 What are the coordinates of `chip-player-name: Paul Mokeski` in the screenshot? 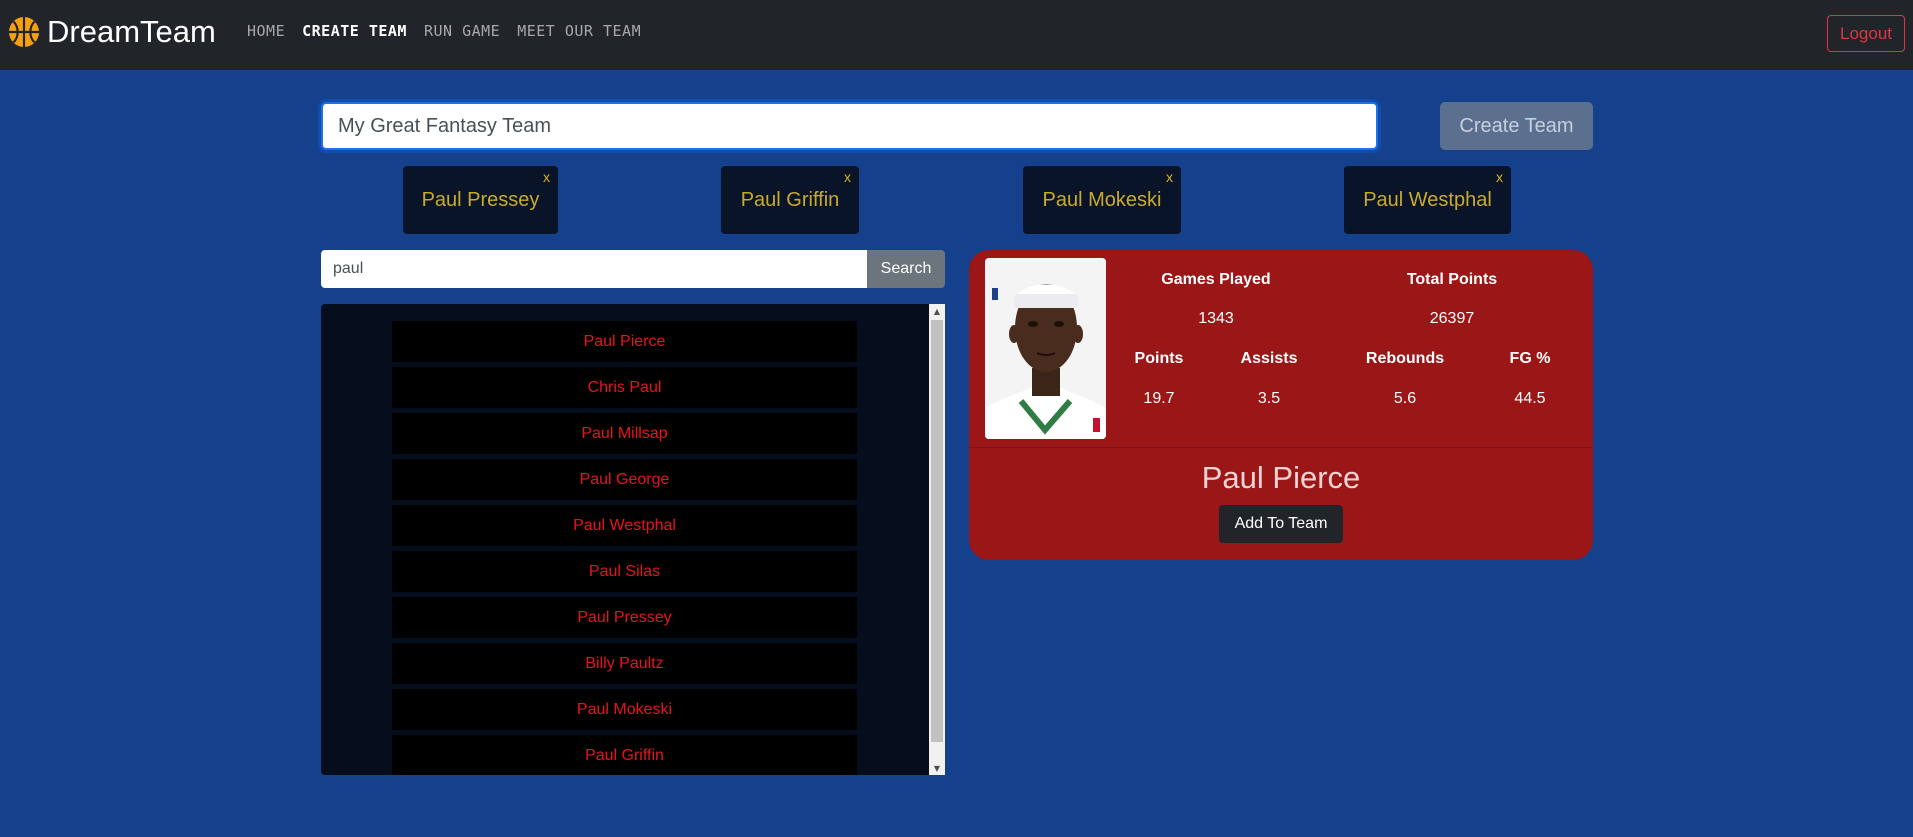 It's located at (1102, 199).